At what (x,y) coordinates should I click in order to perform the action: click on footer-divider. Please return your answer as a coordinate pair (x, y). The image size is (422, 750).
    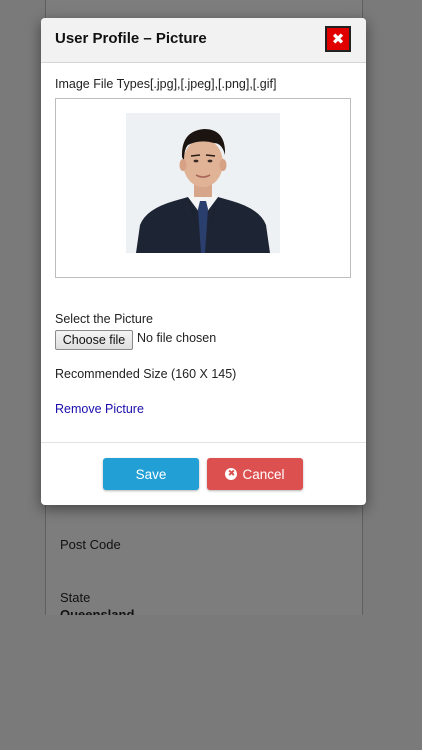
    Looking at the image, I should click on (203, 442).